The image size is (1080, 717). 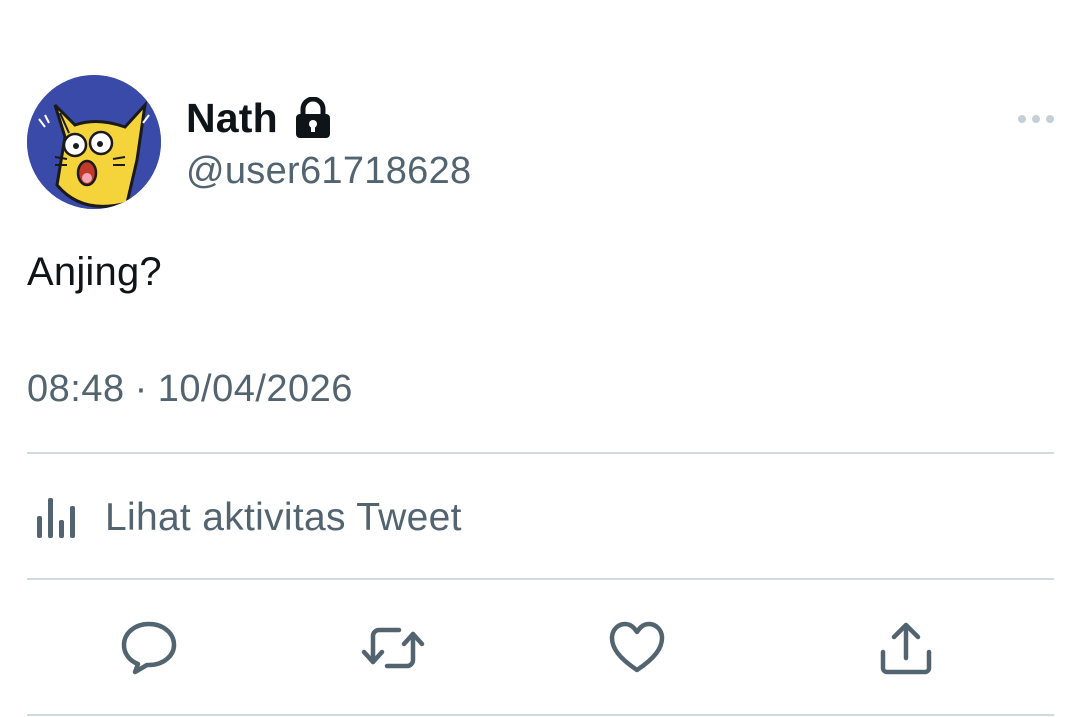 What do you see at coordinates (540, 715) in the screenshot?
I see `divider-bottom` at bounding box center [540, 715].